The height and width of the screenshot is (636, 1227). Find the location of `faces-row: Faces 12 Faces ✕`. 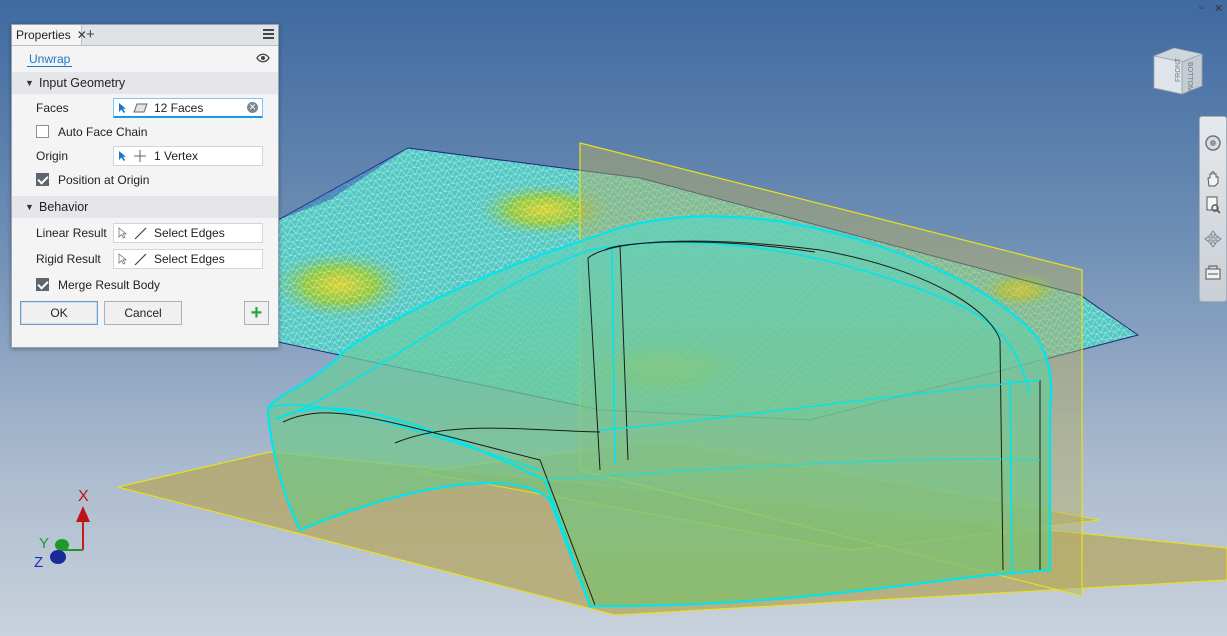

faces-row: Faces 12 Faces ✕ is located at coordinates (145, 108).